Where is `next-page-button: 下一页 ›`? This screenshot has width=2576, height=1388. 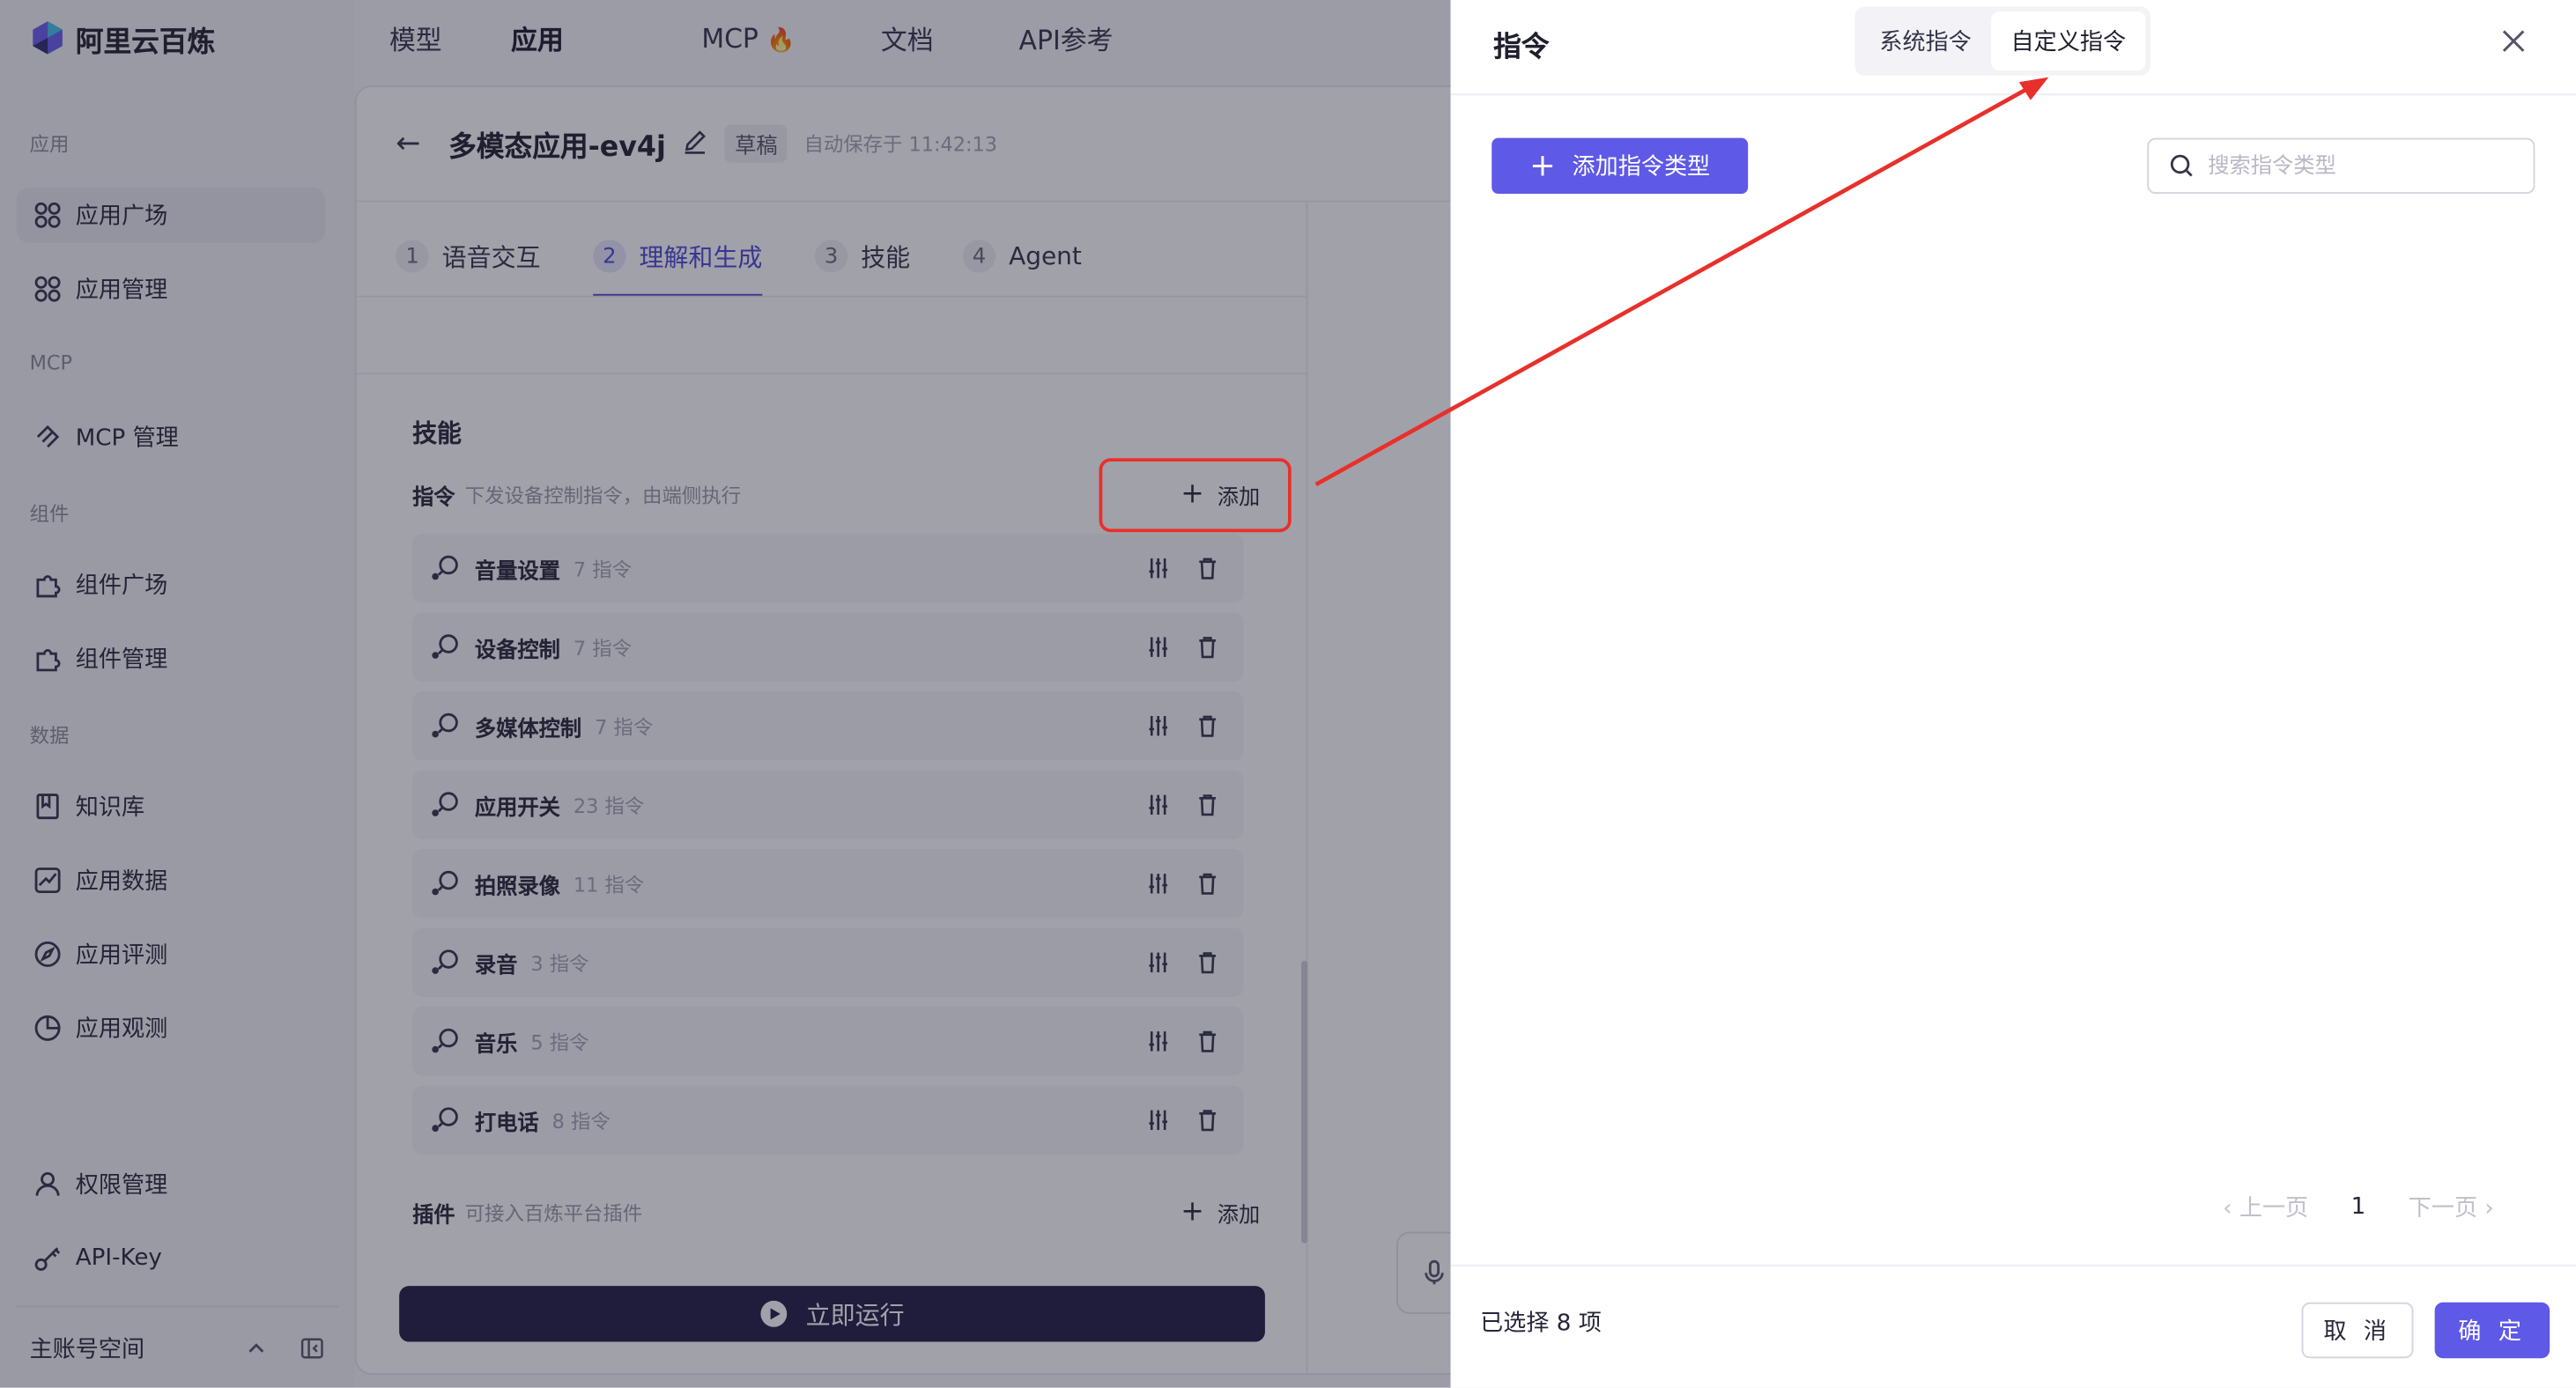
next-page-button: 下一页 › is located at coordinates (2452, 1207).